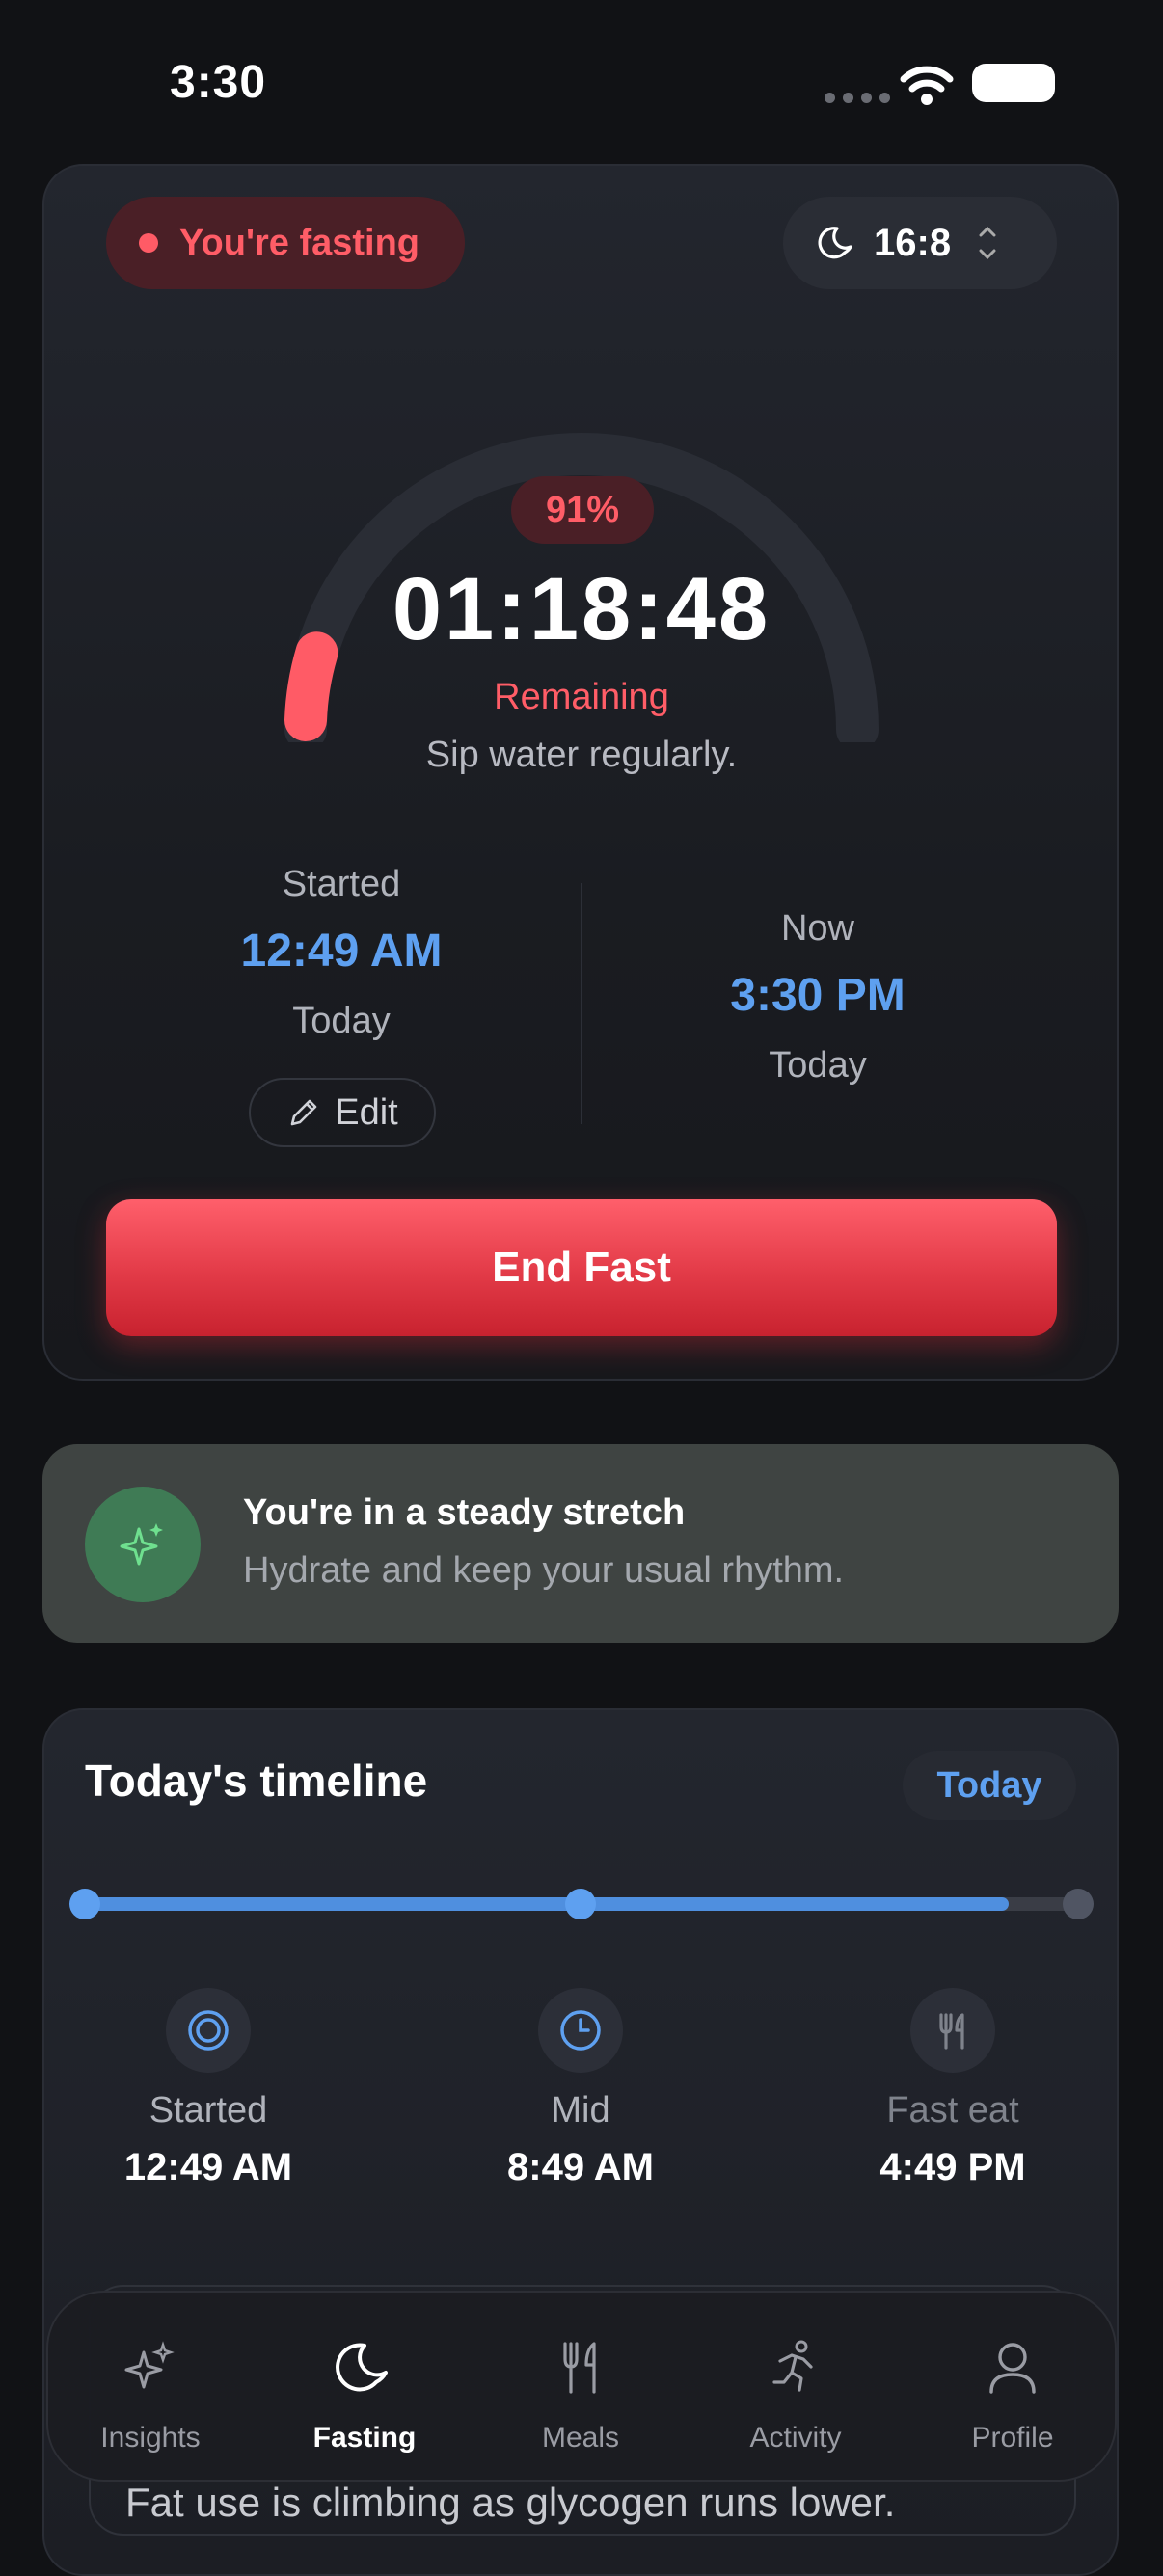 The width and height of the screenshot is (1163, 2576). Describe the element at coordinates (580, 1544) in the screenshot. I see `insight-card` at that location.